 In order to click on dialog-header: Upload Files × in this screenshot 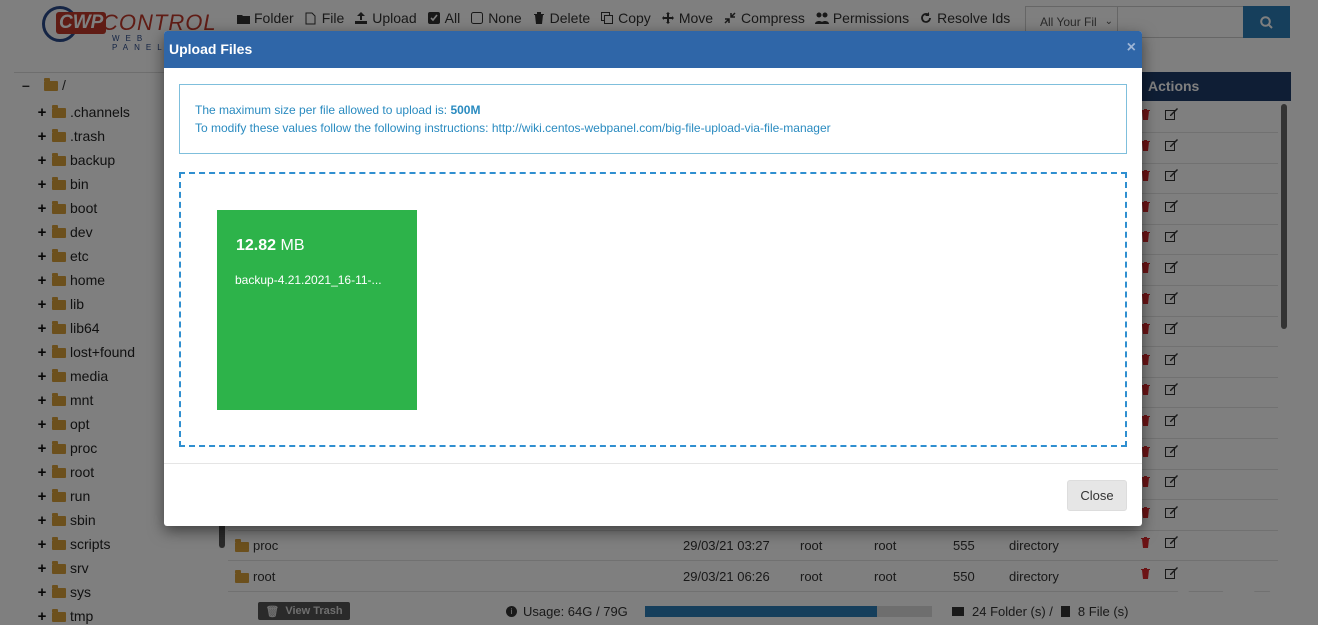, I will do `click(653, 49)`.